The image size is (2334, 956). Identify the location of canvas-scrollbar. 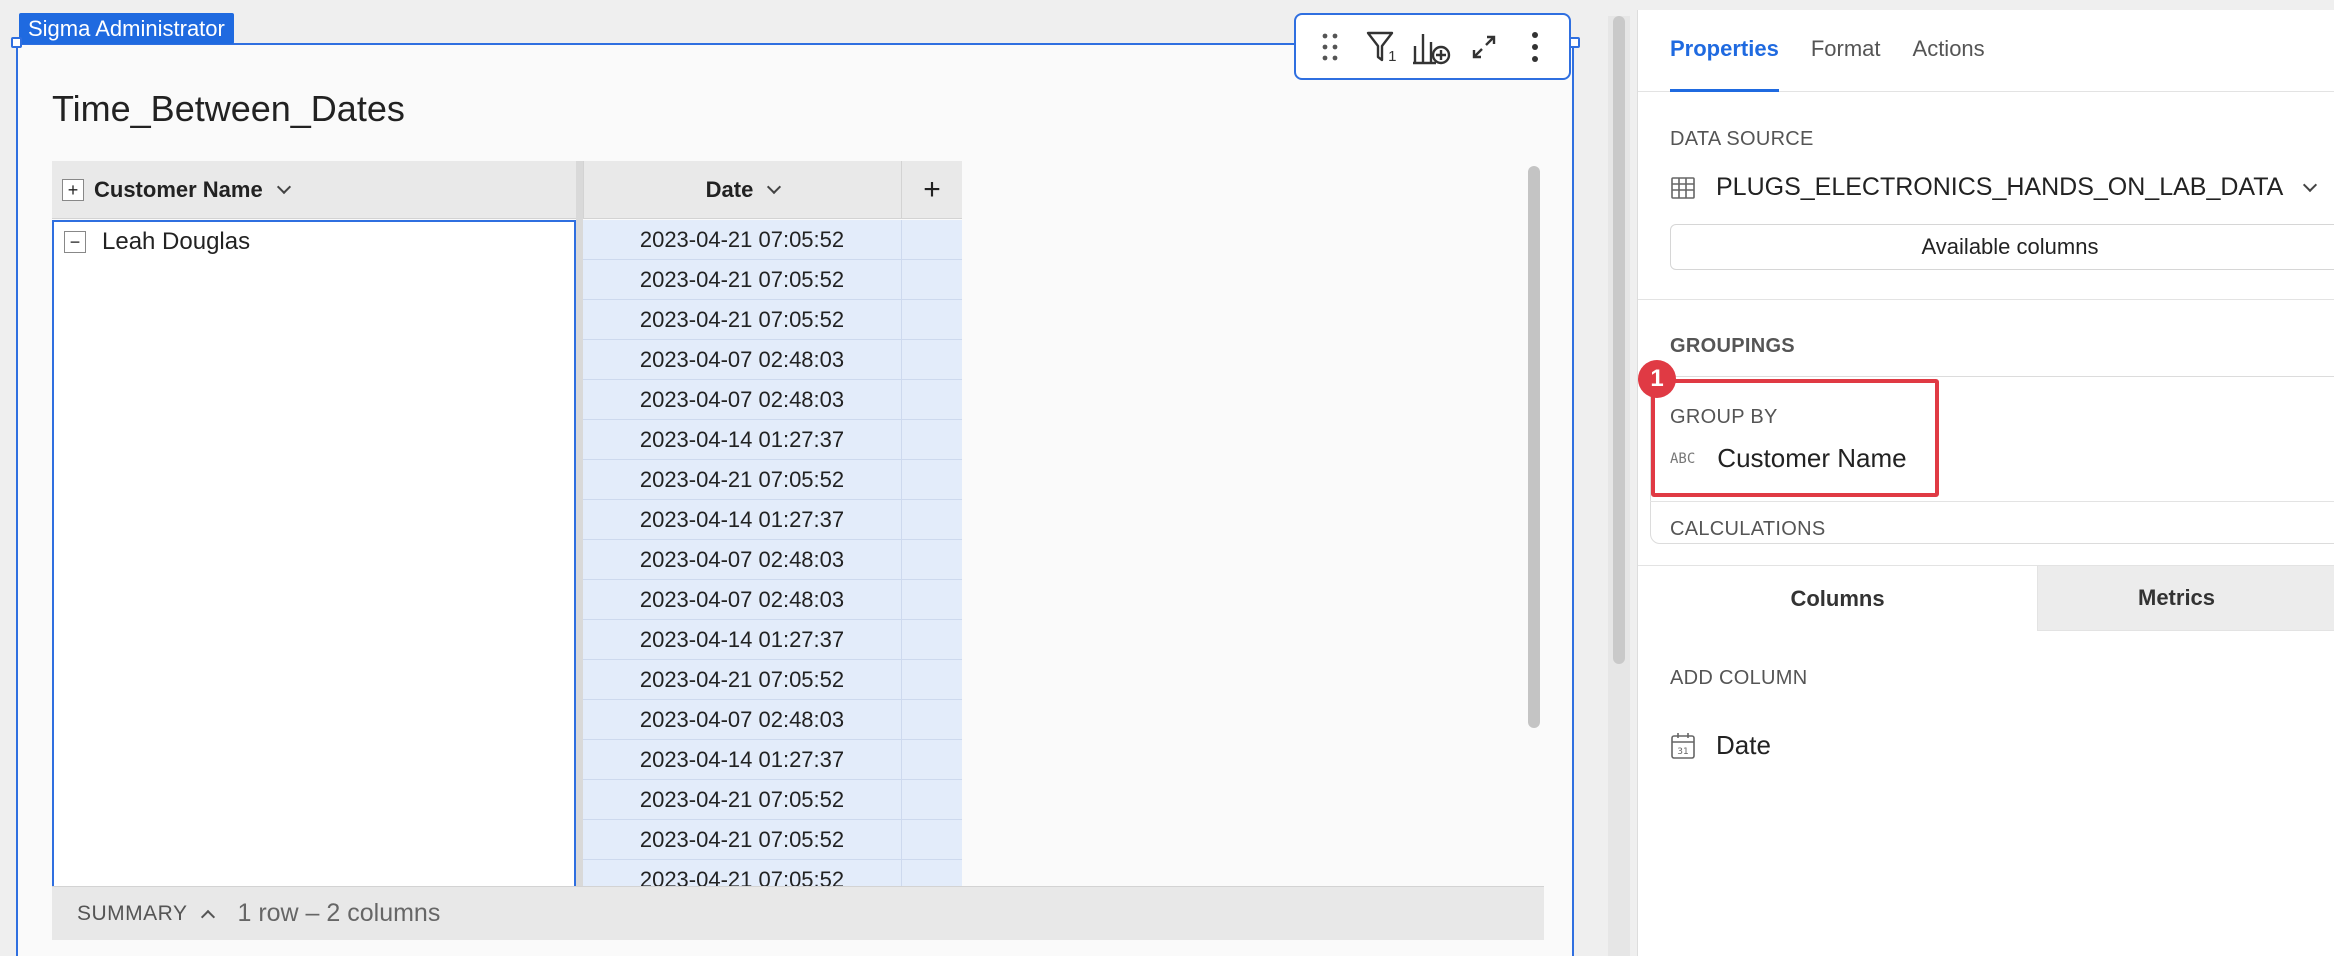
(1619, 340).